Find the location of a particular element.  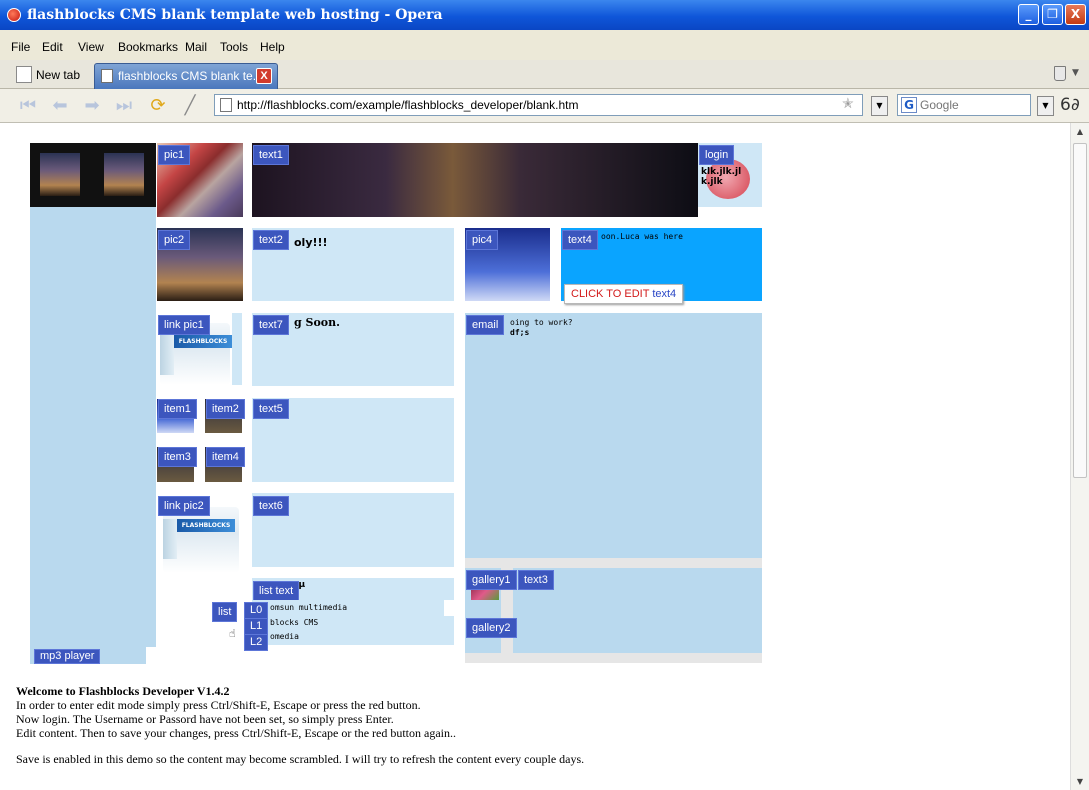

pic1-edit-button: pic1 is located at coordinates (174, 155).